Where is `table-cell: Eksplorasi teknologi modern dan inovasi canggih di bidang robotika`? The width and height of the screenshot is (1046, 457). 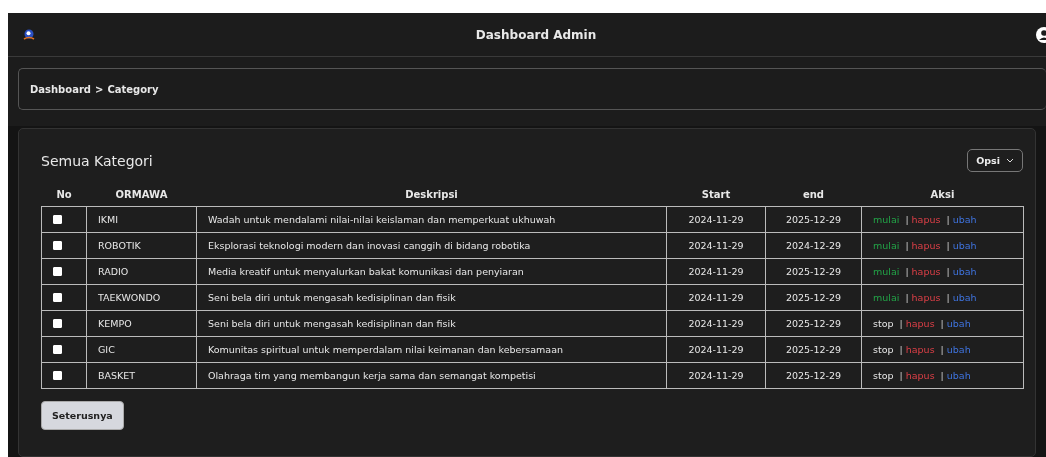 table-cell: Eksplorasi teknologi modern dan inovasi canggih di bidang robotika is located at coordinates (369, 245).